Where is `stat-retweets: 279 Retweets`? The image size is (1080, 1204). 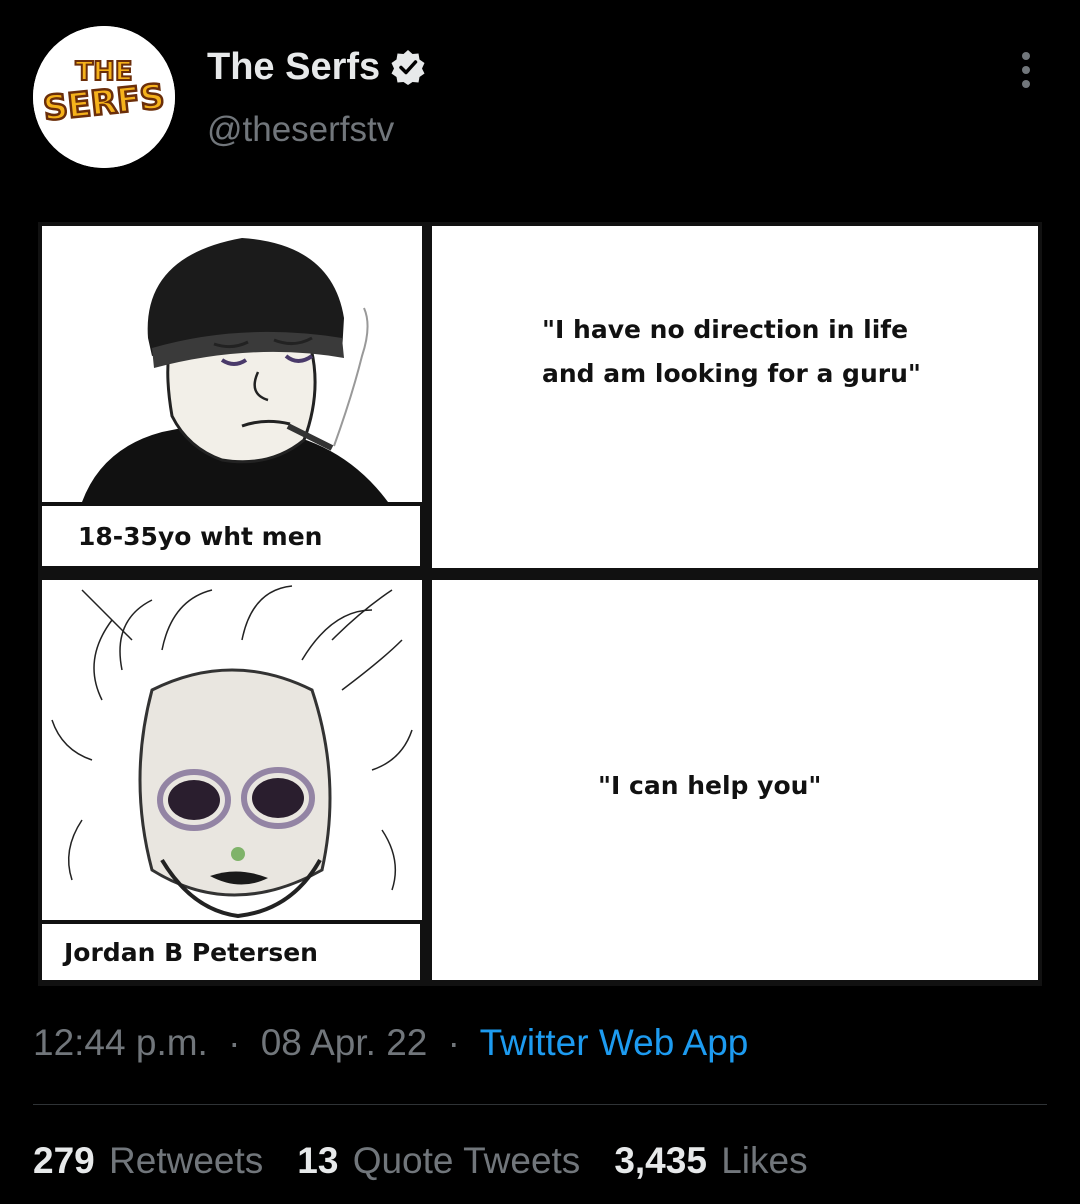 stat-retweets: 279 Retweets is located at coordinates (148, 1161).